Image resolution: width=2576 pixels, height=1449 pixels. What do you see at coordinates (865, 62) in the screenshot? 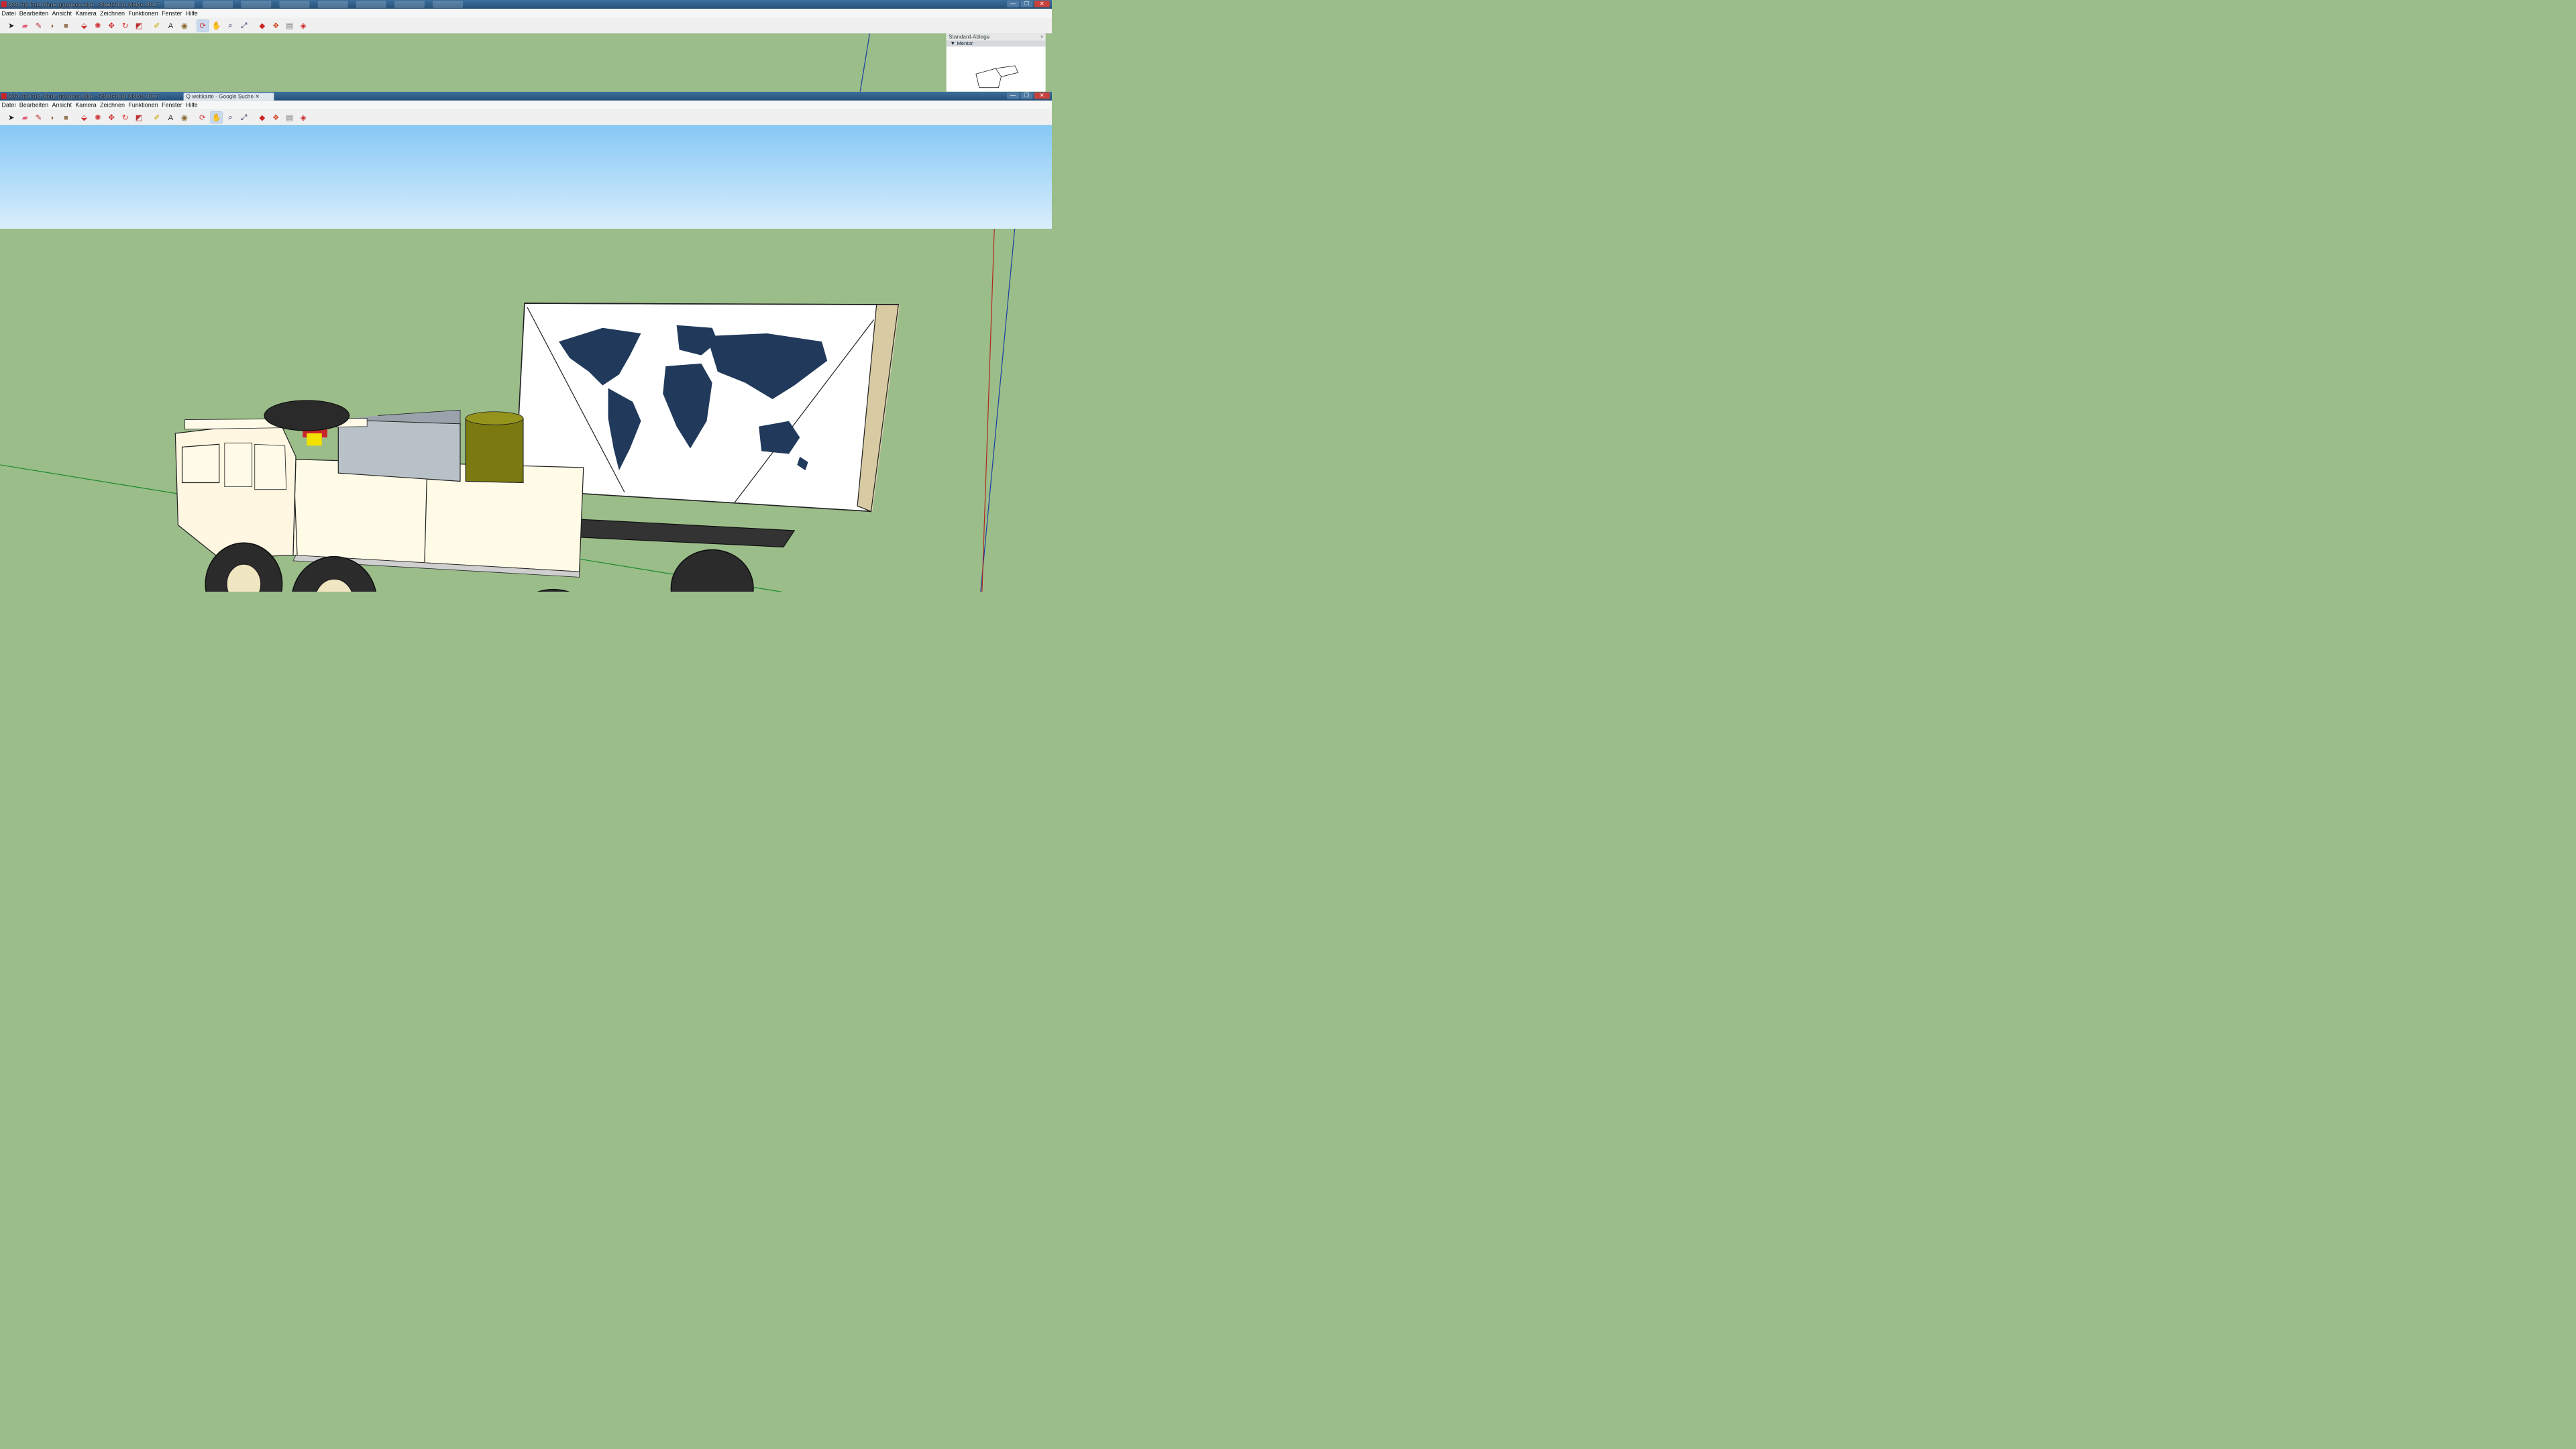
I see `viewport-axes` at bounding box center [865, 62].